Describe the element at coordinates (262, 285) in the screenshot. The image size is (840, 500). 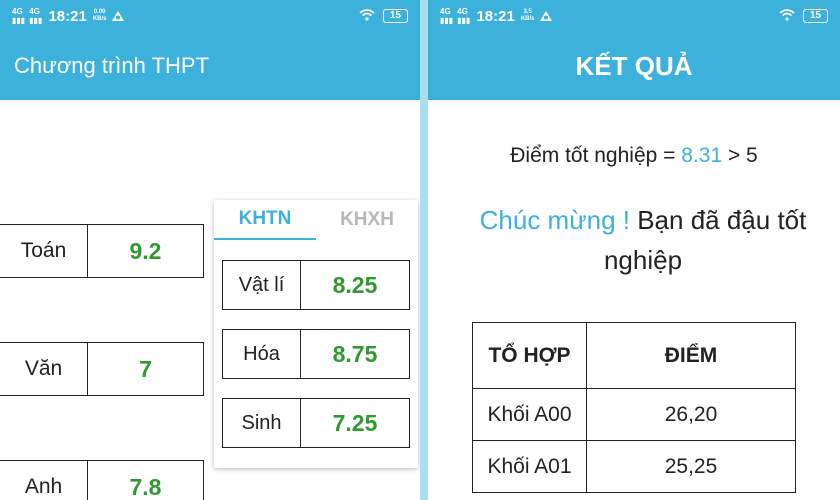
I see `subject-name: Vật lí` at that location.